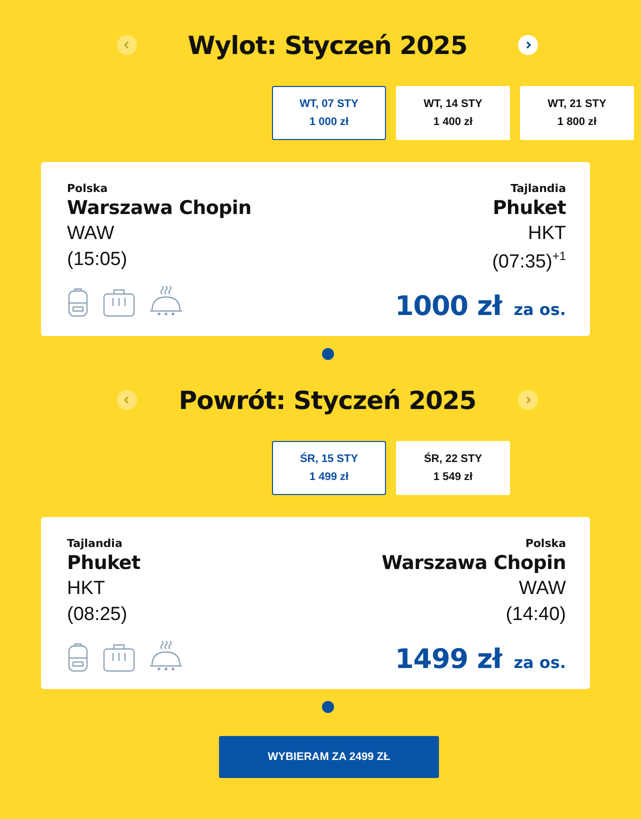 The image size is (641, 819). Describe the element at coordinates (545, 543) in the screenshot. I see `destination-country: Polska` at that location.